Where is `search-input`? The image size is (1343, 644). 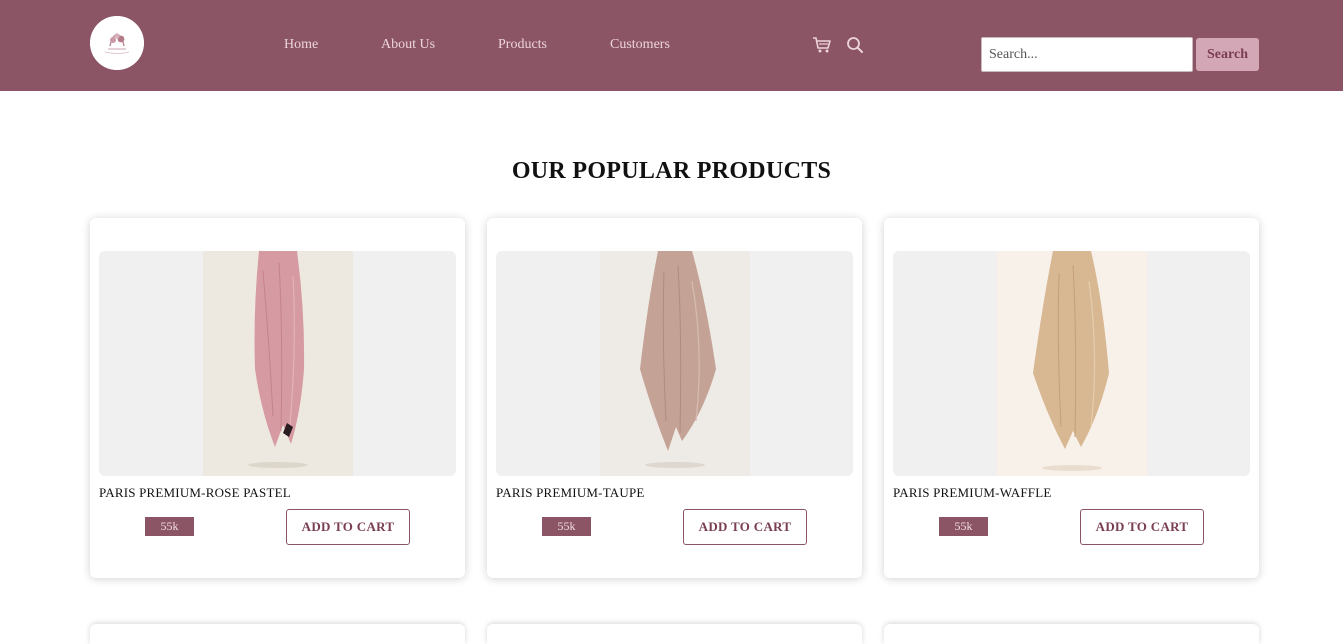
search-input is located at coordinates (1087, 54).